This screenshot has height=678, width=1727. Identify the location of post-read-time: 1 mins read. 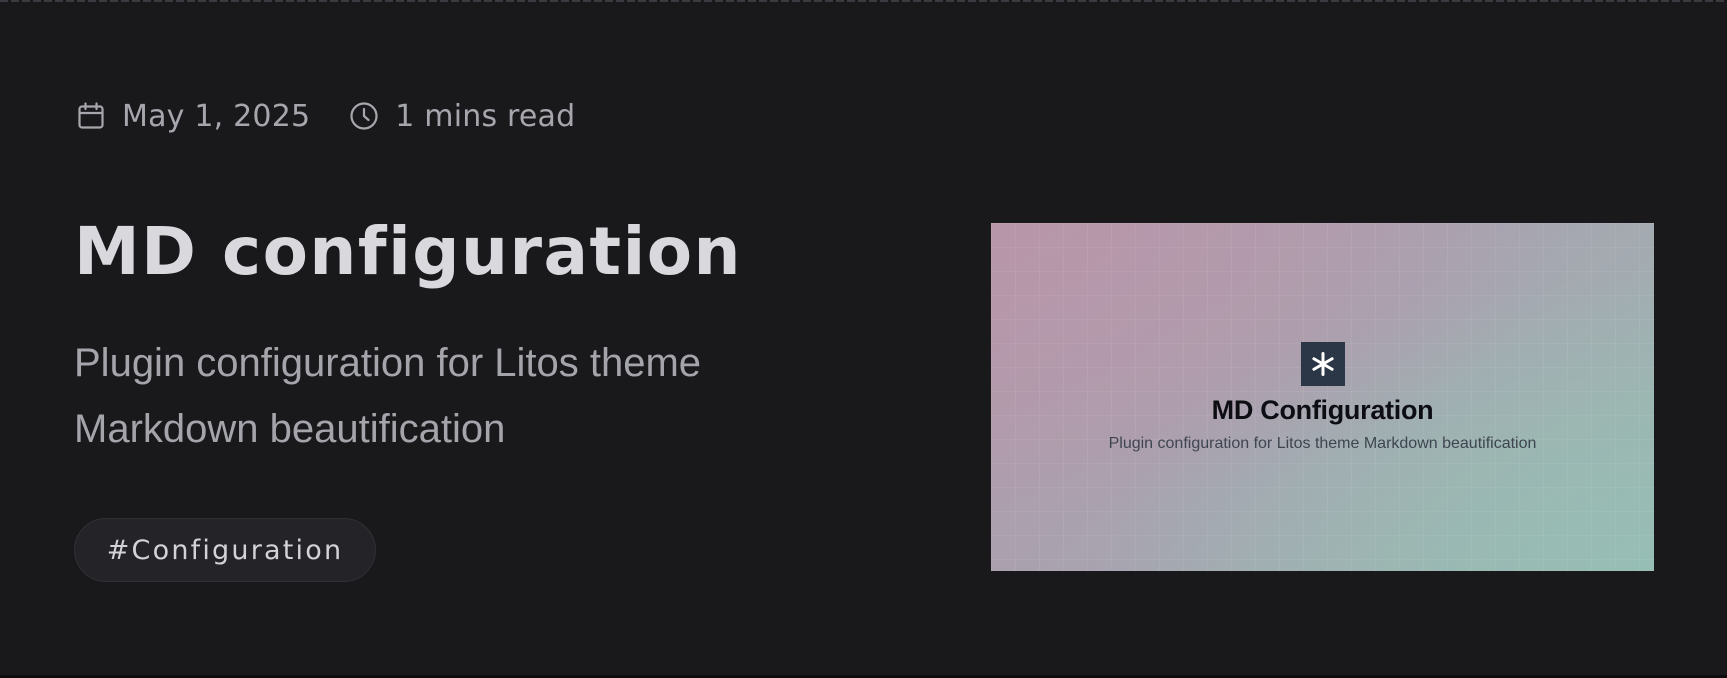
(461, 116).